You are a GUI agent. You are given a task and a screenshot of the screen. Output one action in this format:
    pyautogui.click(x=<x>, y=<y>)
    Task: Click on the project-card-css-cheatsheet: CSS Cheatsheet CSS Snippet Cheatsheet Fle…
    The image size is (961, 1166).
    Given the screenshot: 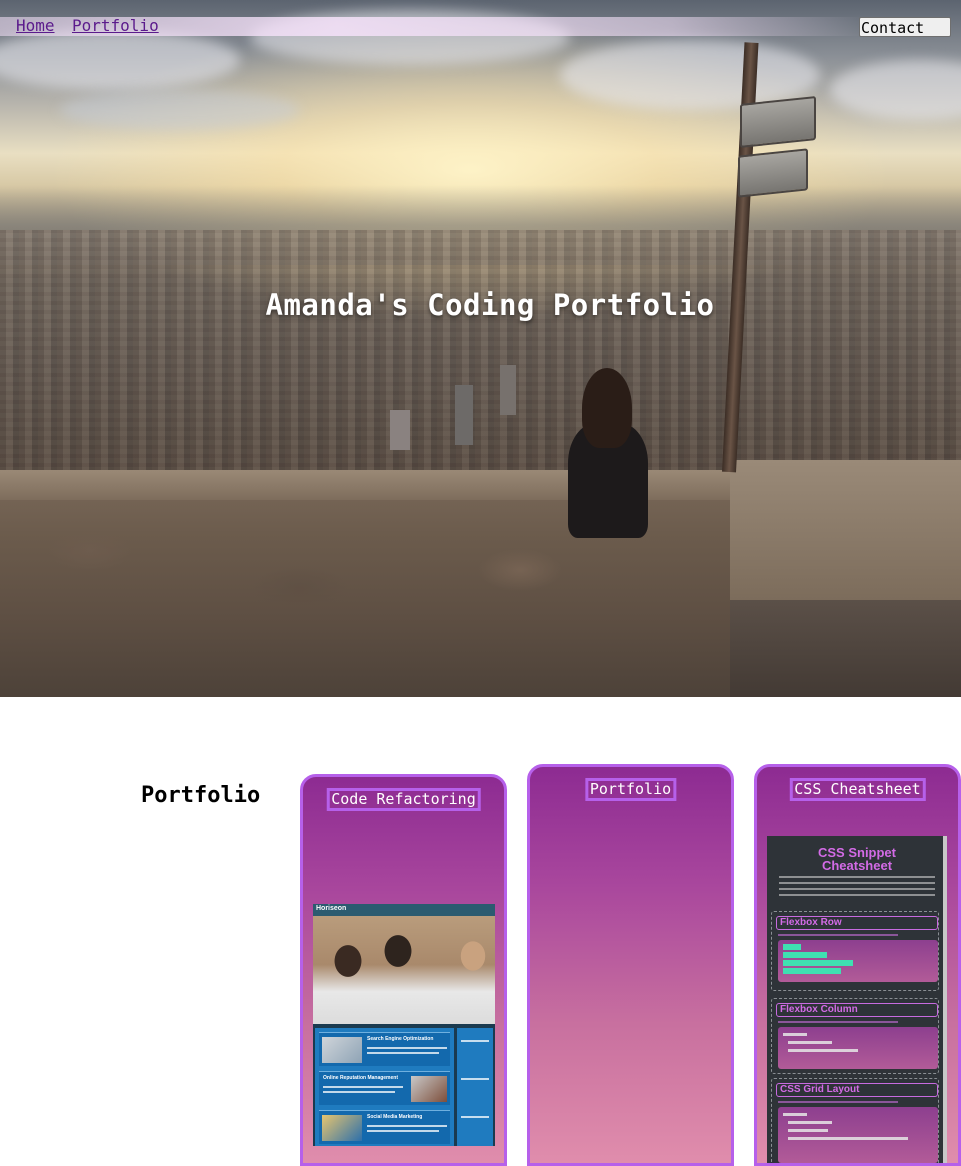 What is the action you would take?
    pyautogui.click(x=857, y=965)
    